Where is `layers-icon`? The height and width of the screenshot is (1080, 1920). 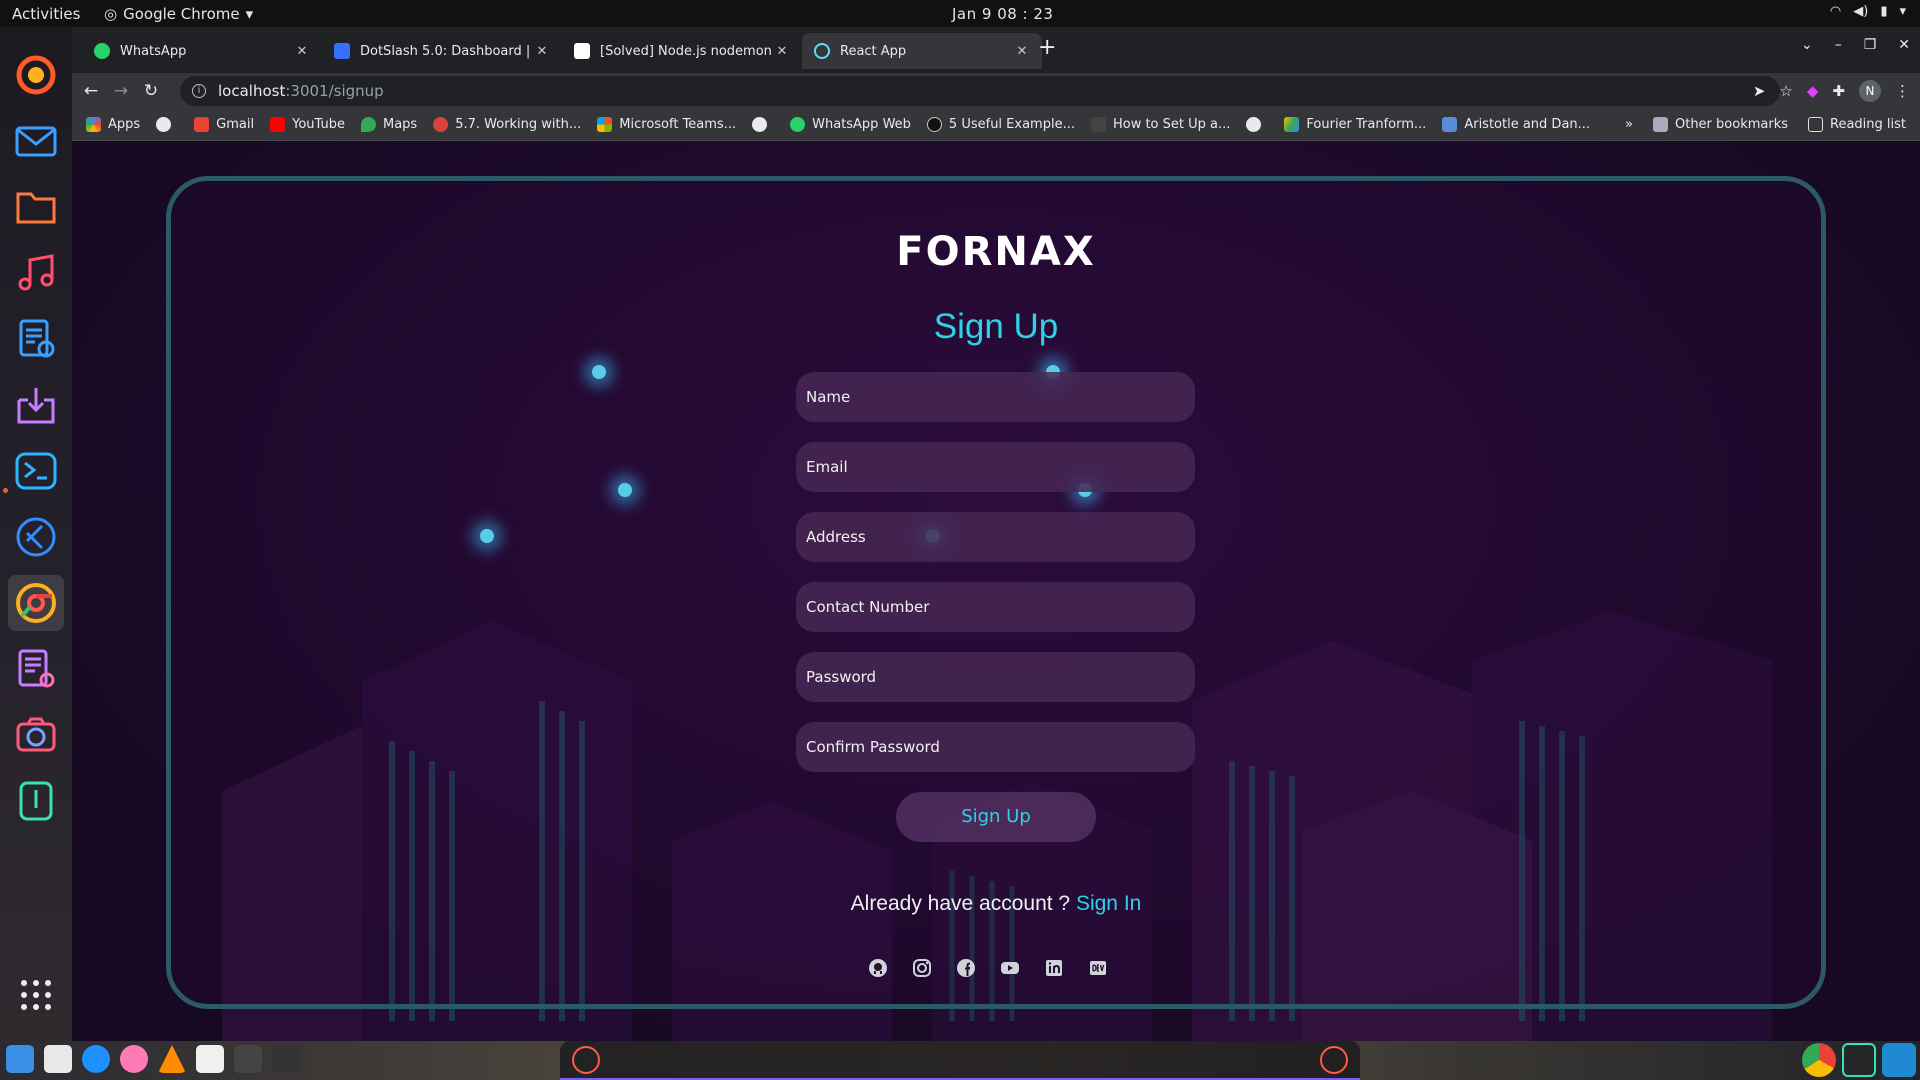
layers-icon is located at coordinates (1450, 124).